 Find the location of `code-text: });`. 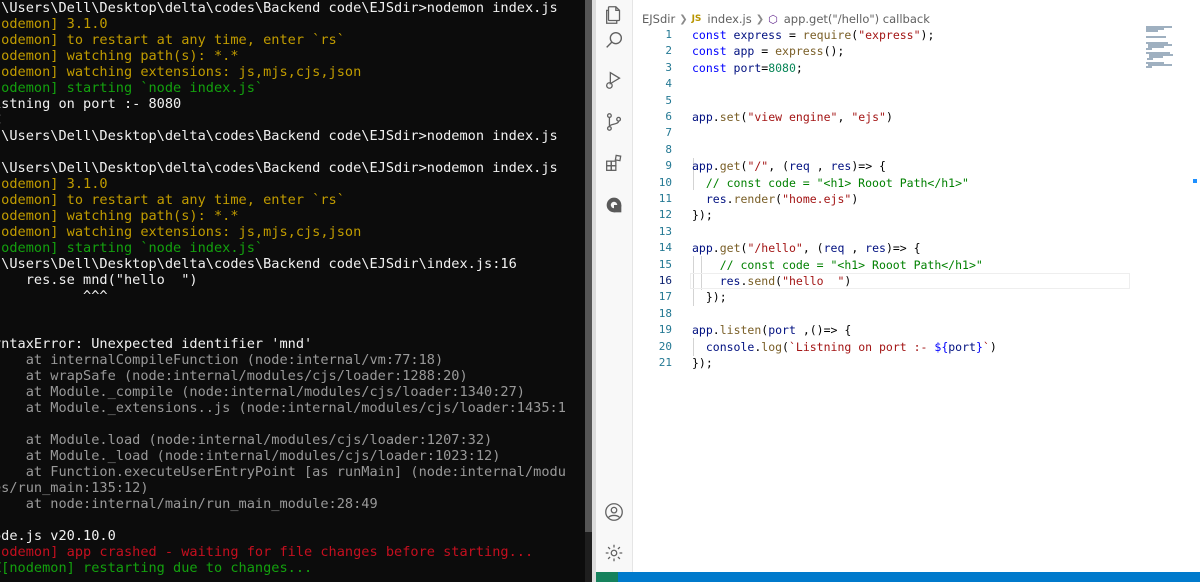

code-text: }); is located at coordinates (702, 215).